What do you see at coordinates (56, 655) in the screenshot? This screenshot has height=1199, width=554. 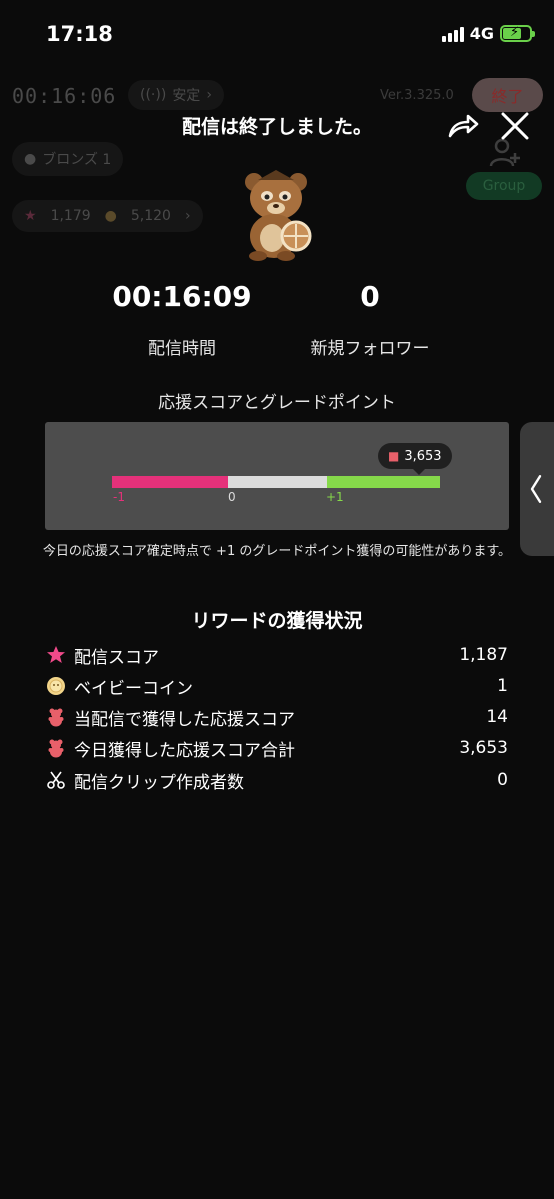 I see `star-icon` at bounding box center [56, 655].